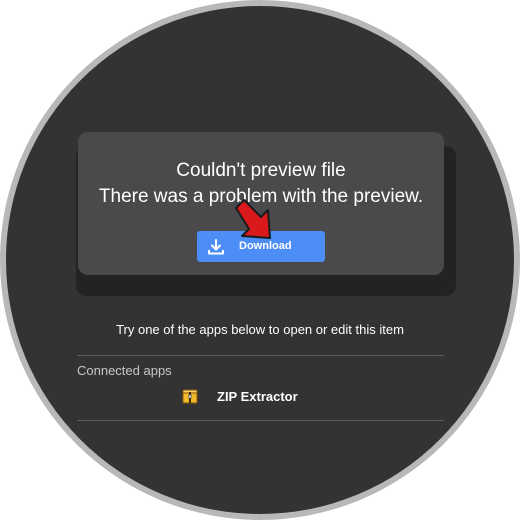 The image size is (520, 520). Describe the element at coordinates (216, 247) in the screenshot. I see `download-icon` at that location.